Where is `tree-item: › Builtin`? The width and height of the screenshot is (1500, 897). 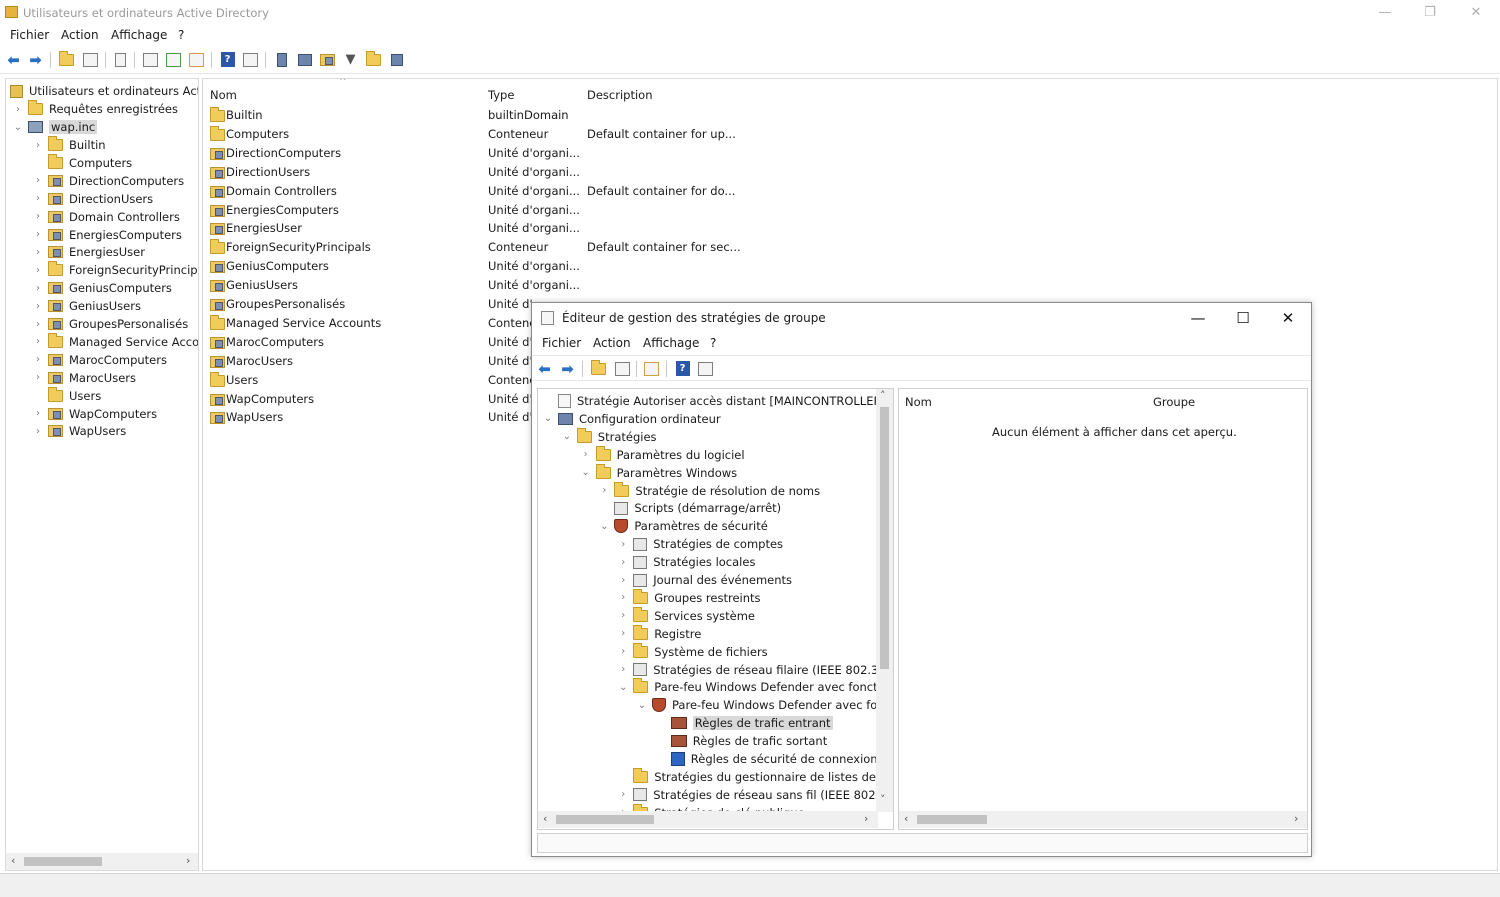 tree-item: › Builtin is located at coordinates (69, 145).